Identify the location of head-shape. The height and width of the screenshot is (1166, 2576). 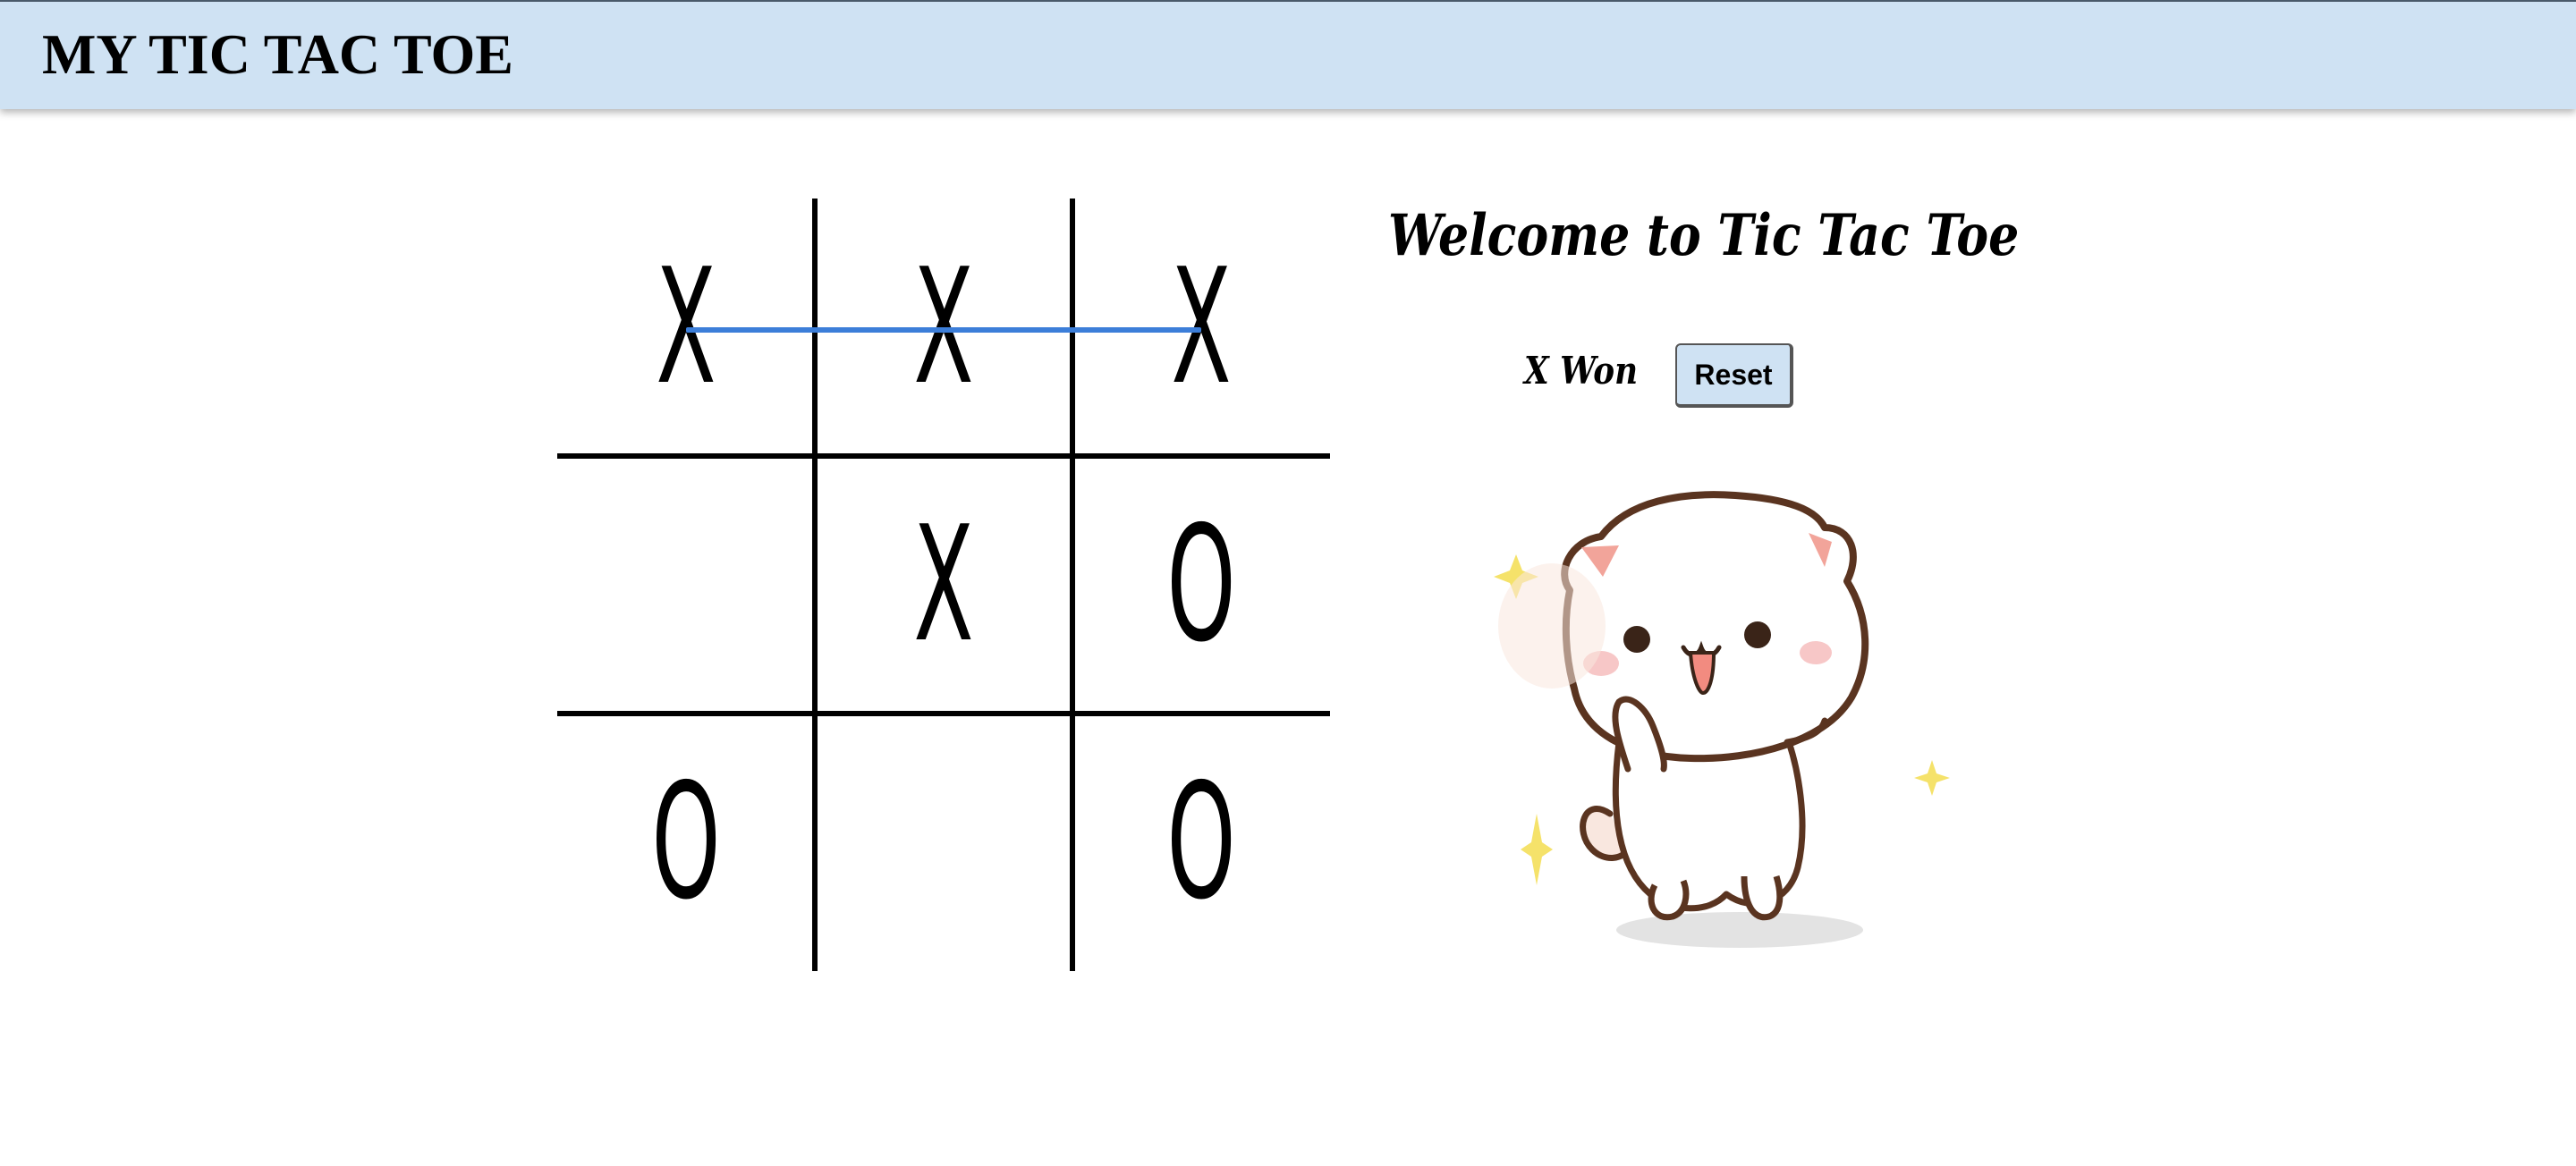
(1715, 627).